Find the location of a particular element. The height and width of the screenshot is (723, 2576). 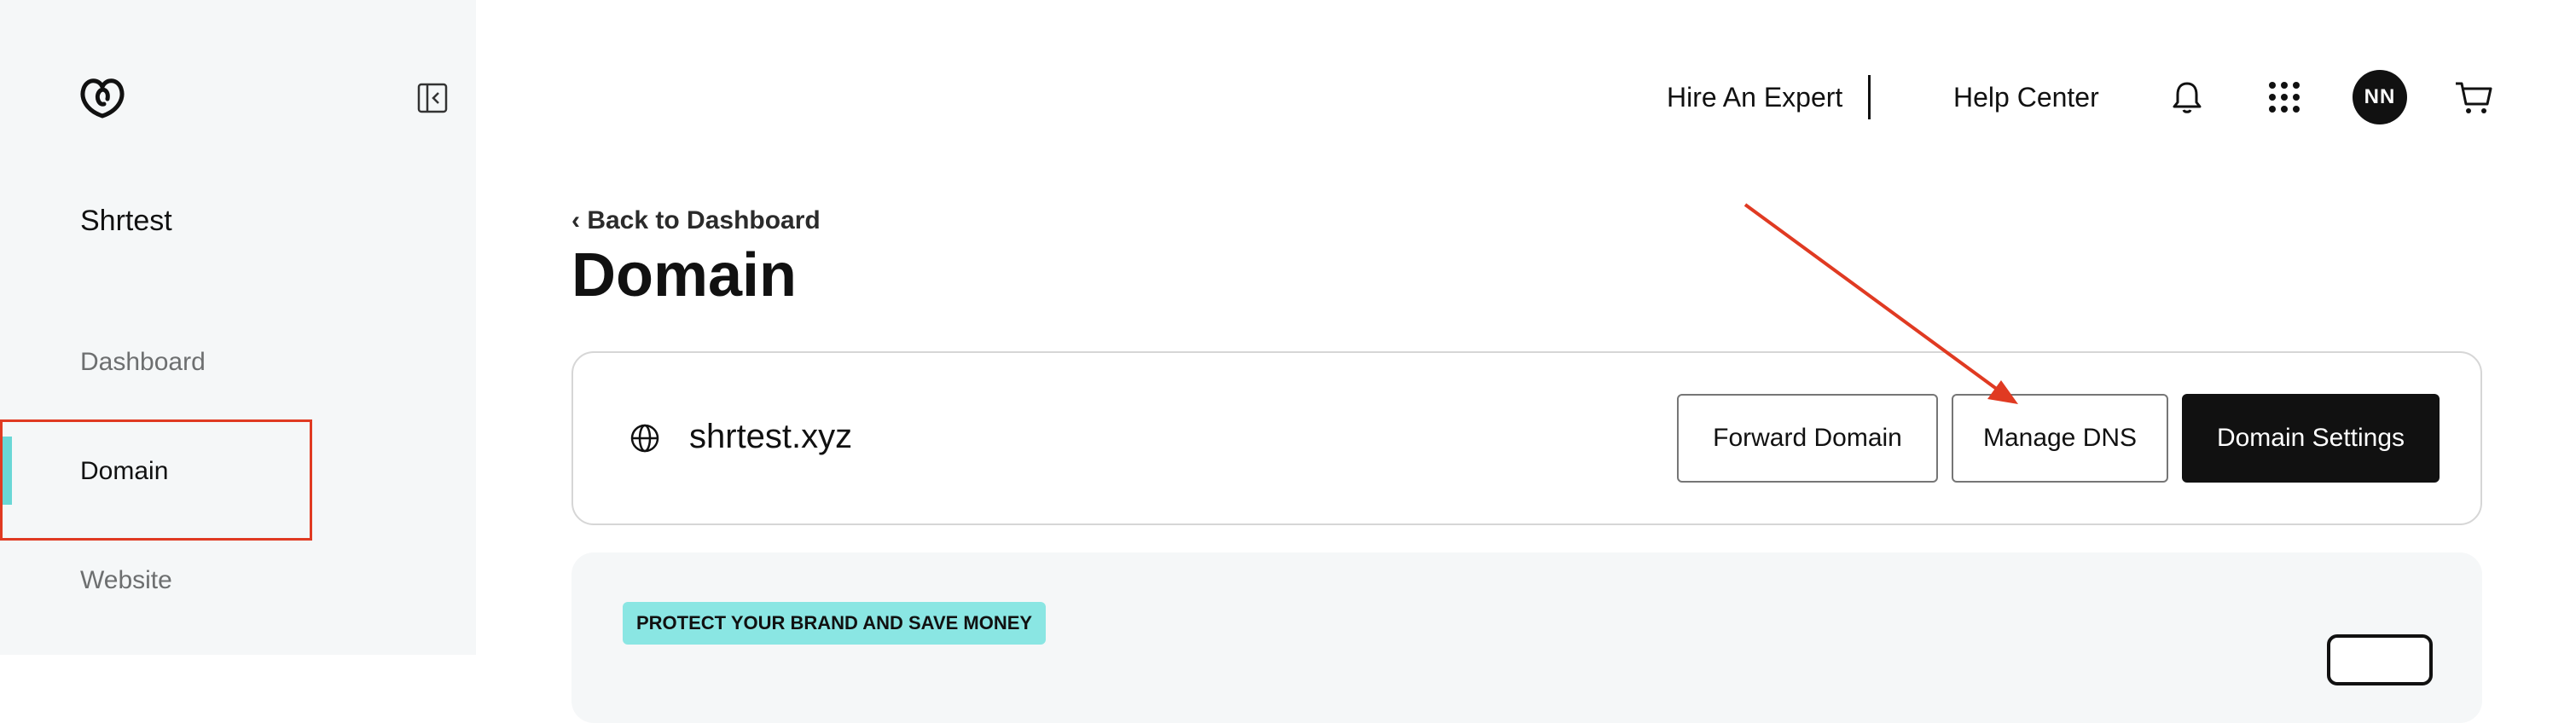

help-center-link: Help Center is located at coordinates (2026, 98).